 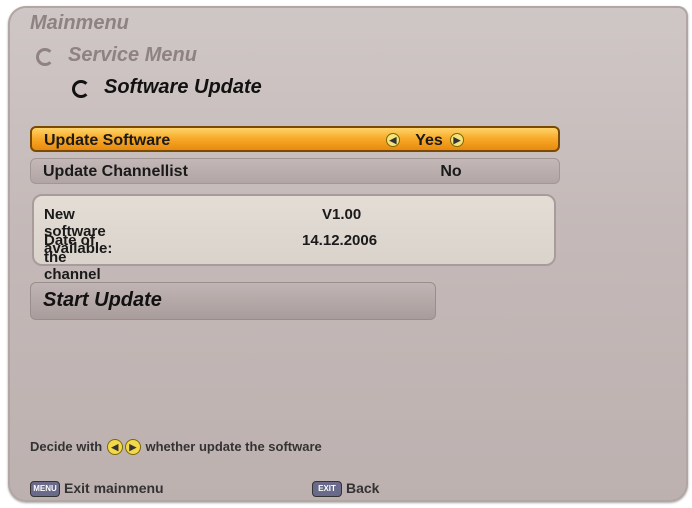 I want to click on menu-item-update-software: Update Software ◀ Yes ▶, so click(x=295, y=139).